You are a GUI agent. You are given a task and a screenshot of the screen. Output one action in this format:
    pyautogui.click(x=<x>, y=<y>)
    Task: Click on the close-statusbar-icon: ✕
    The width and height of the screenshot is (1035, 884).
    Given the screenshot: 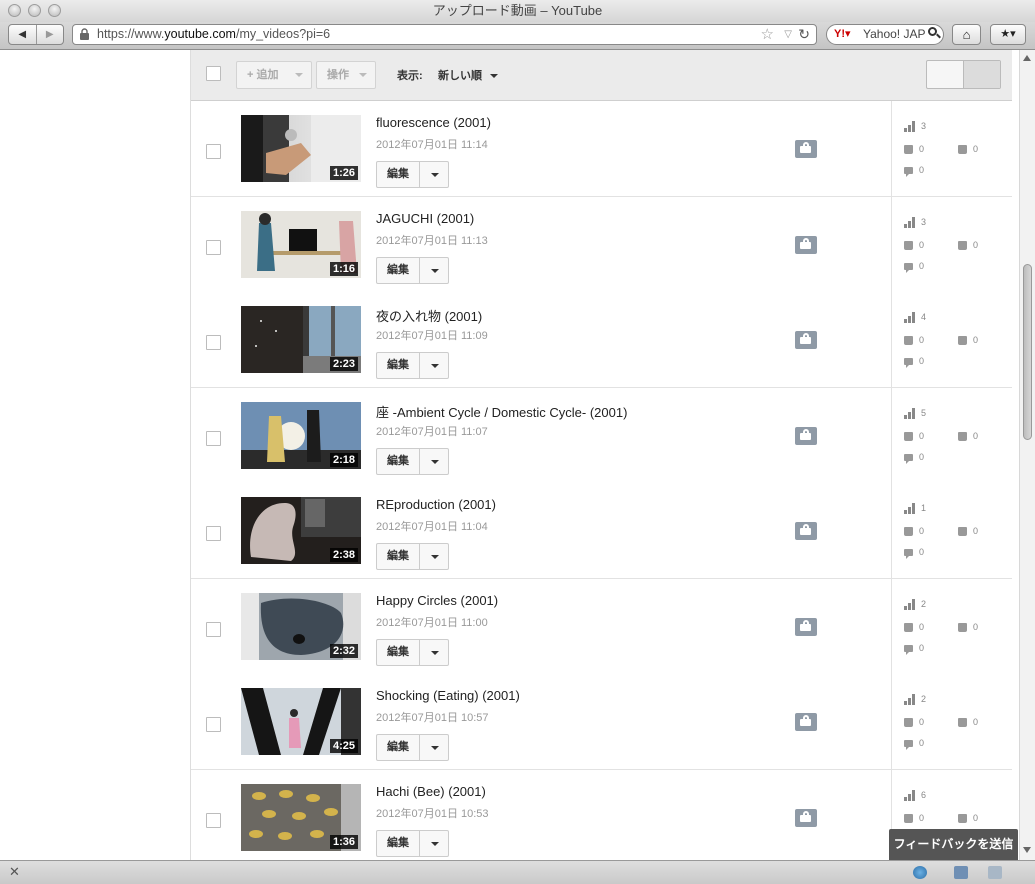 What is the action you would take?
    pyautogui.click(x=14, y=872)
    